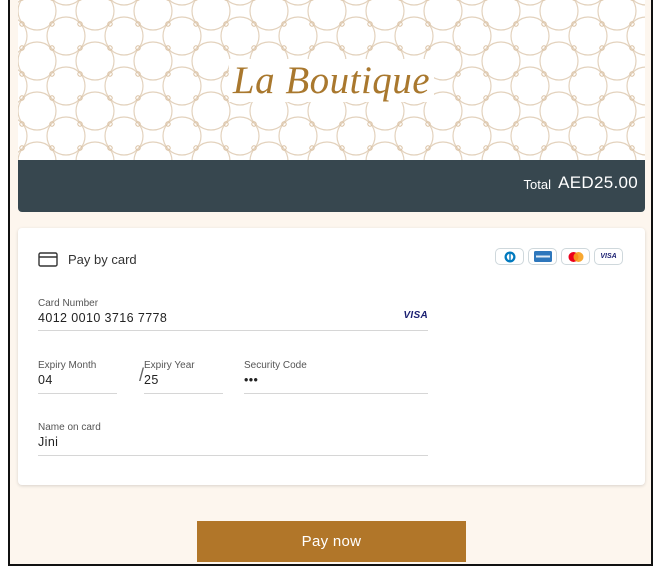  I want to click on expiry-year-input: 25, so click(183, 380).